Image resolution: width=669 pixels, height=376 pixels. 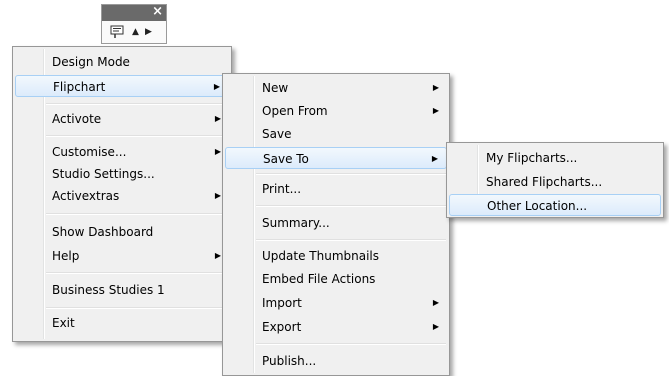 I want to click on menu-item-activote: Activote ▶, so click(x=122, y=119).